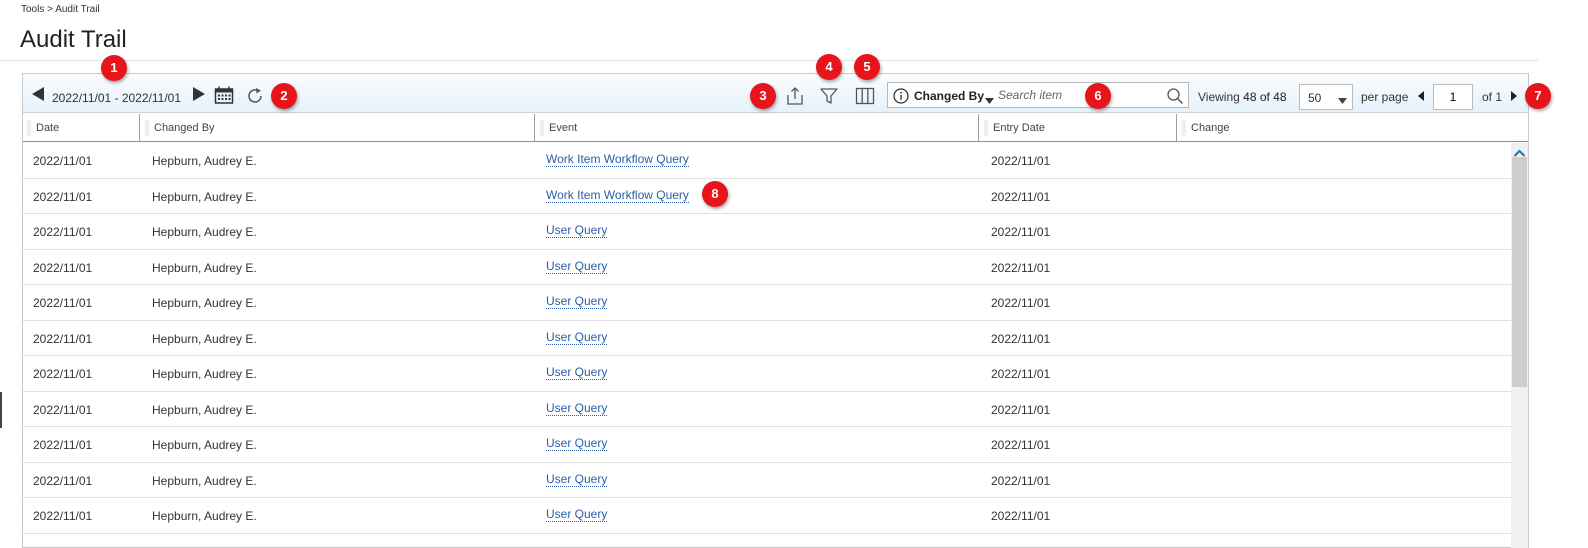  I want to click on per-page-value: 50, so click(1315, 98).